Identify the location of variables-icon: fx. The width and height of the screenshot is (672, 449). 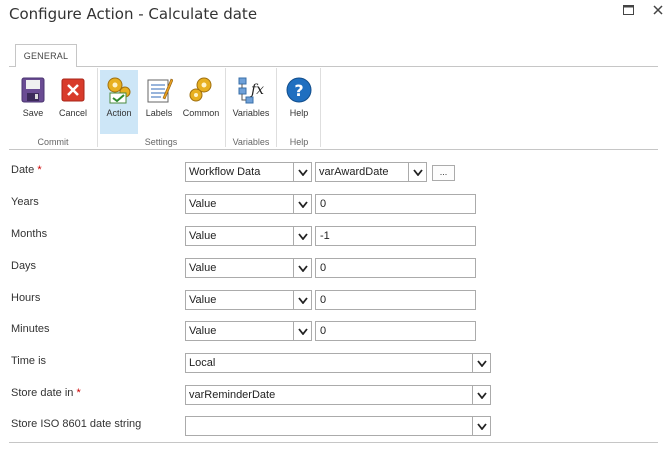
(251, 90).